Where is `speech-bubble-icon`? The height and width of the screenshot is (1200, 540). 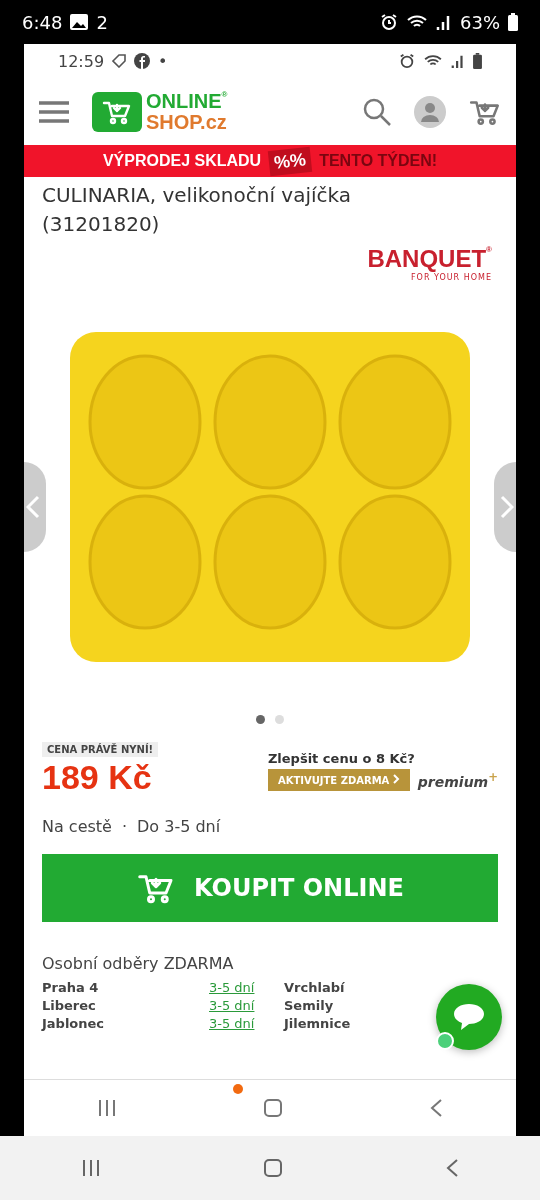
speech-bubble-icon is located at coordinates (469, 1017).